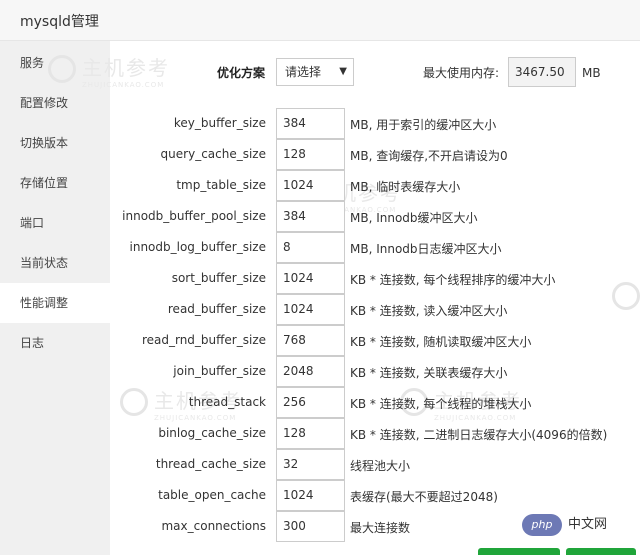 This screenshot has height=555, width=640. I want to click on sidebar-item-port: 端口, so click(55, 223).